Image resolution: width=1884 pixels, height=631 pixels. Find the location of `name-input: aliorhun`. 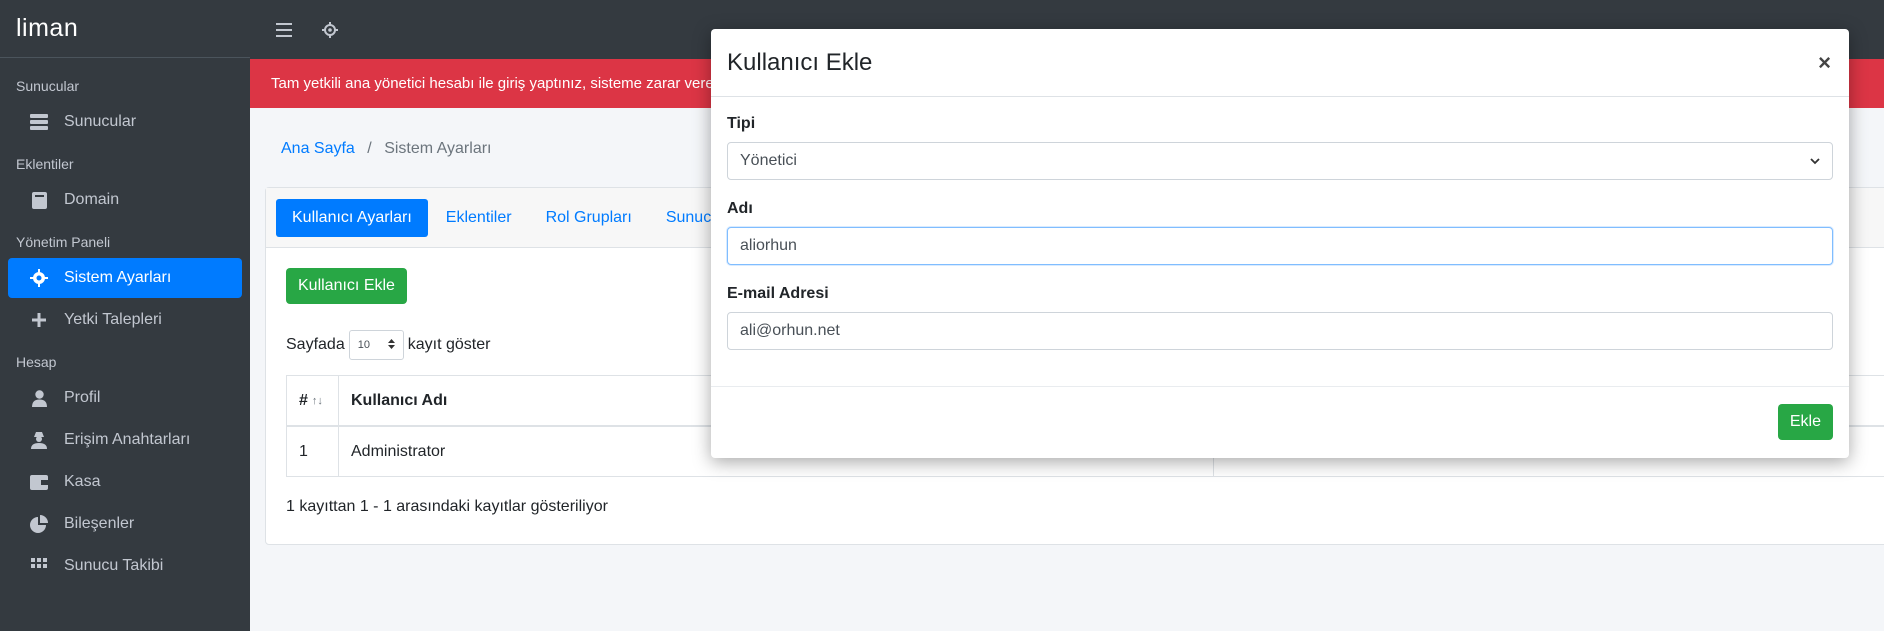

name-input: aliorhun is located at coordinates (1280, 246).